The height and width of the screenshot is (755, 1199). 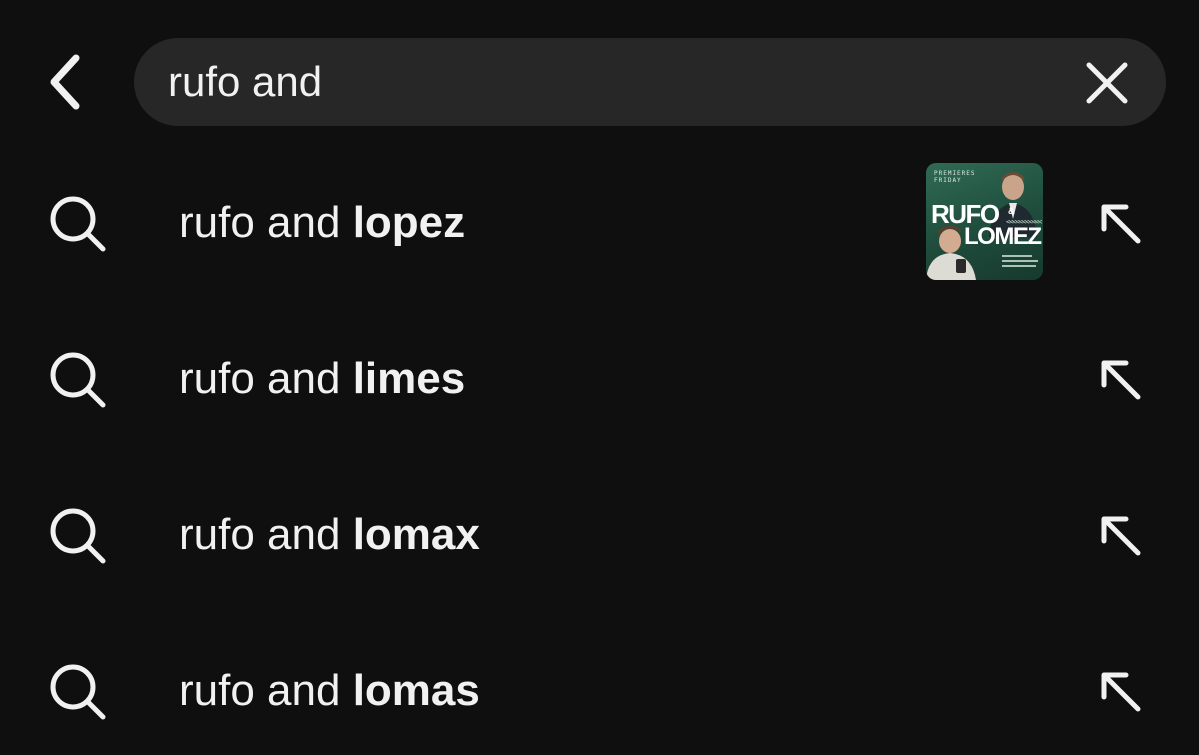 I want to click on search-input, so click(x=608, y=82).